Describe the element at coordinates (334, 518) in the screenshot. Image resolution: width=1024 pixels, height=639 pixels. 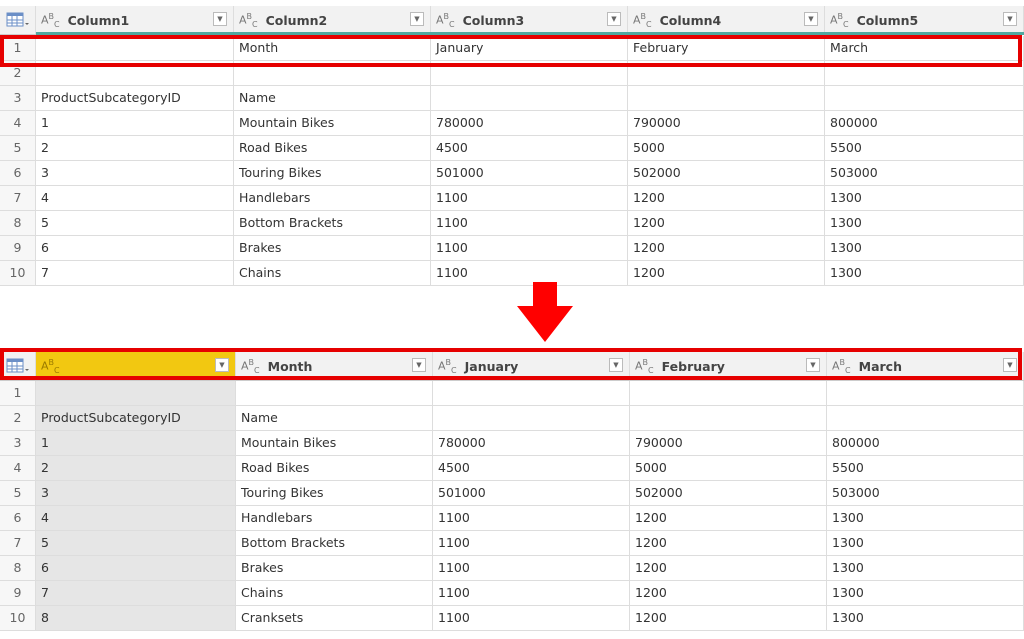
I see `table-cell: Handlebars` at that location.